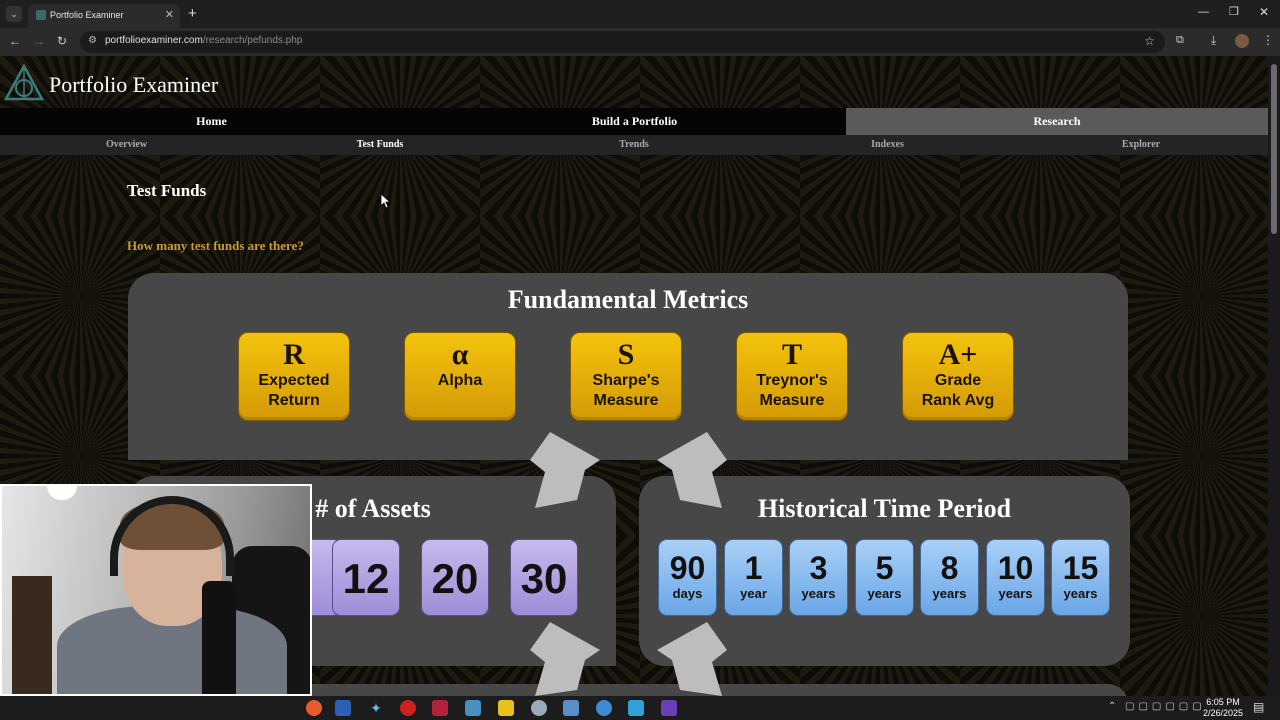 Image resolution: width=1280 pixels, height=720 pixels. Describe the element at coordinates (539, 708) in the screenshot. I see `chrome-icon` at that location.